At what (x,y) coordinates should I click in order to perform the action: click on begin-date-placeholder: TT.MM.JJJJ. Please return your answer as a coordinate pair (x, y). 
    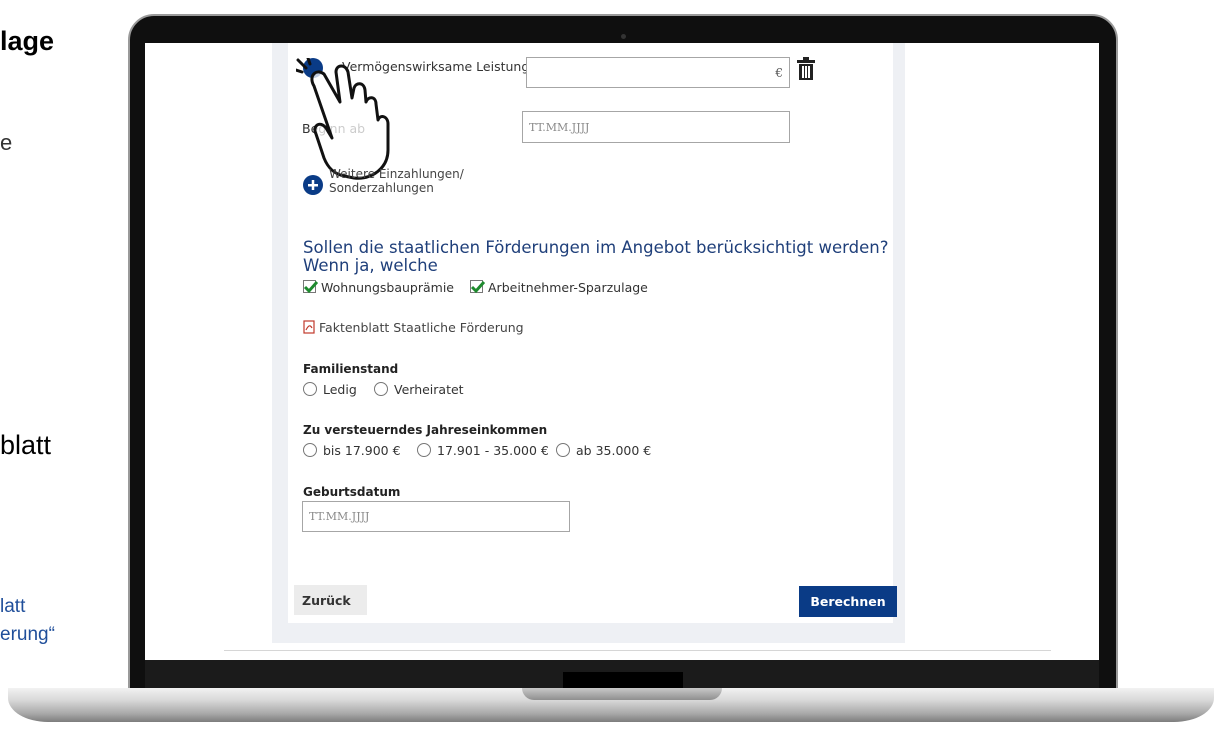
    Looking at the image, I should click on (559, 127).